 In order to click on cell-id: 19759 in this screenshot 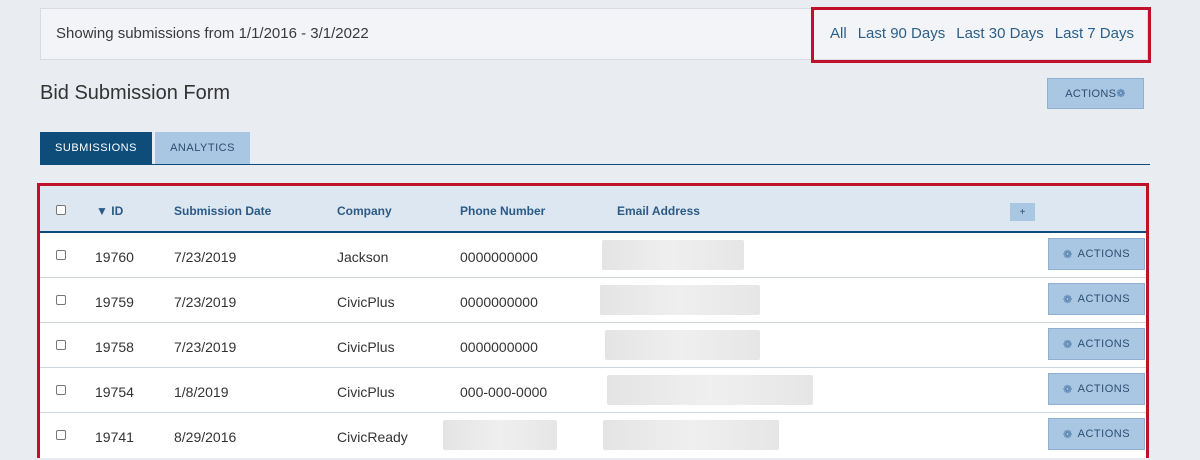, I will do `click(114, 302)`.